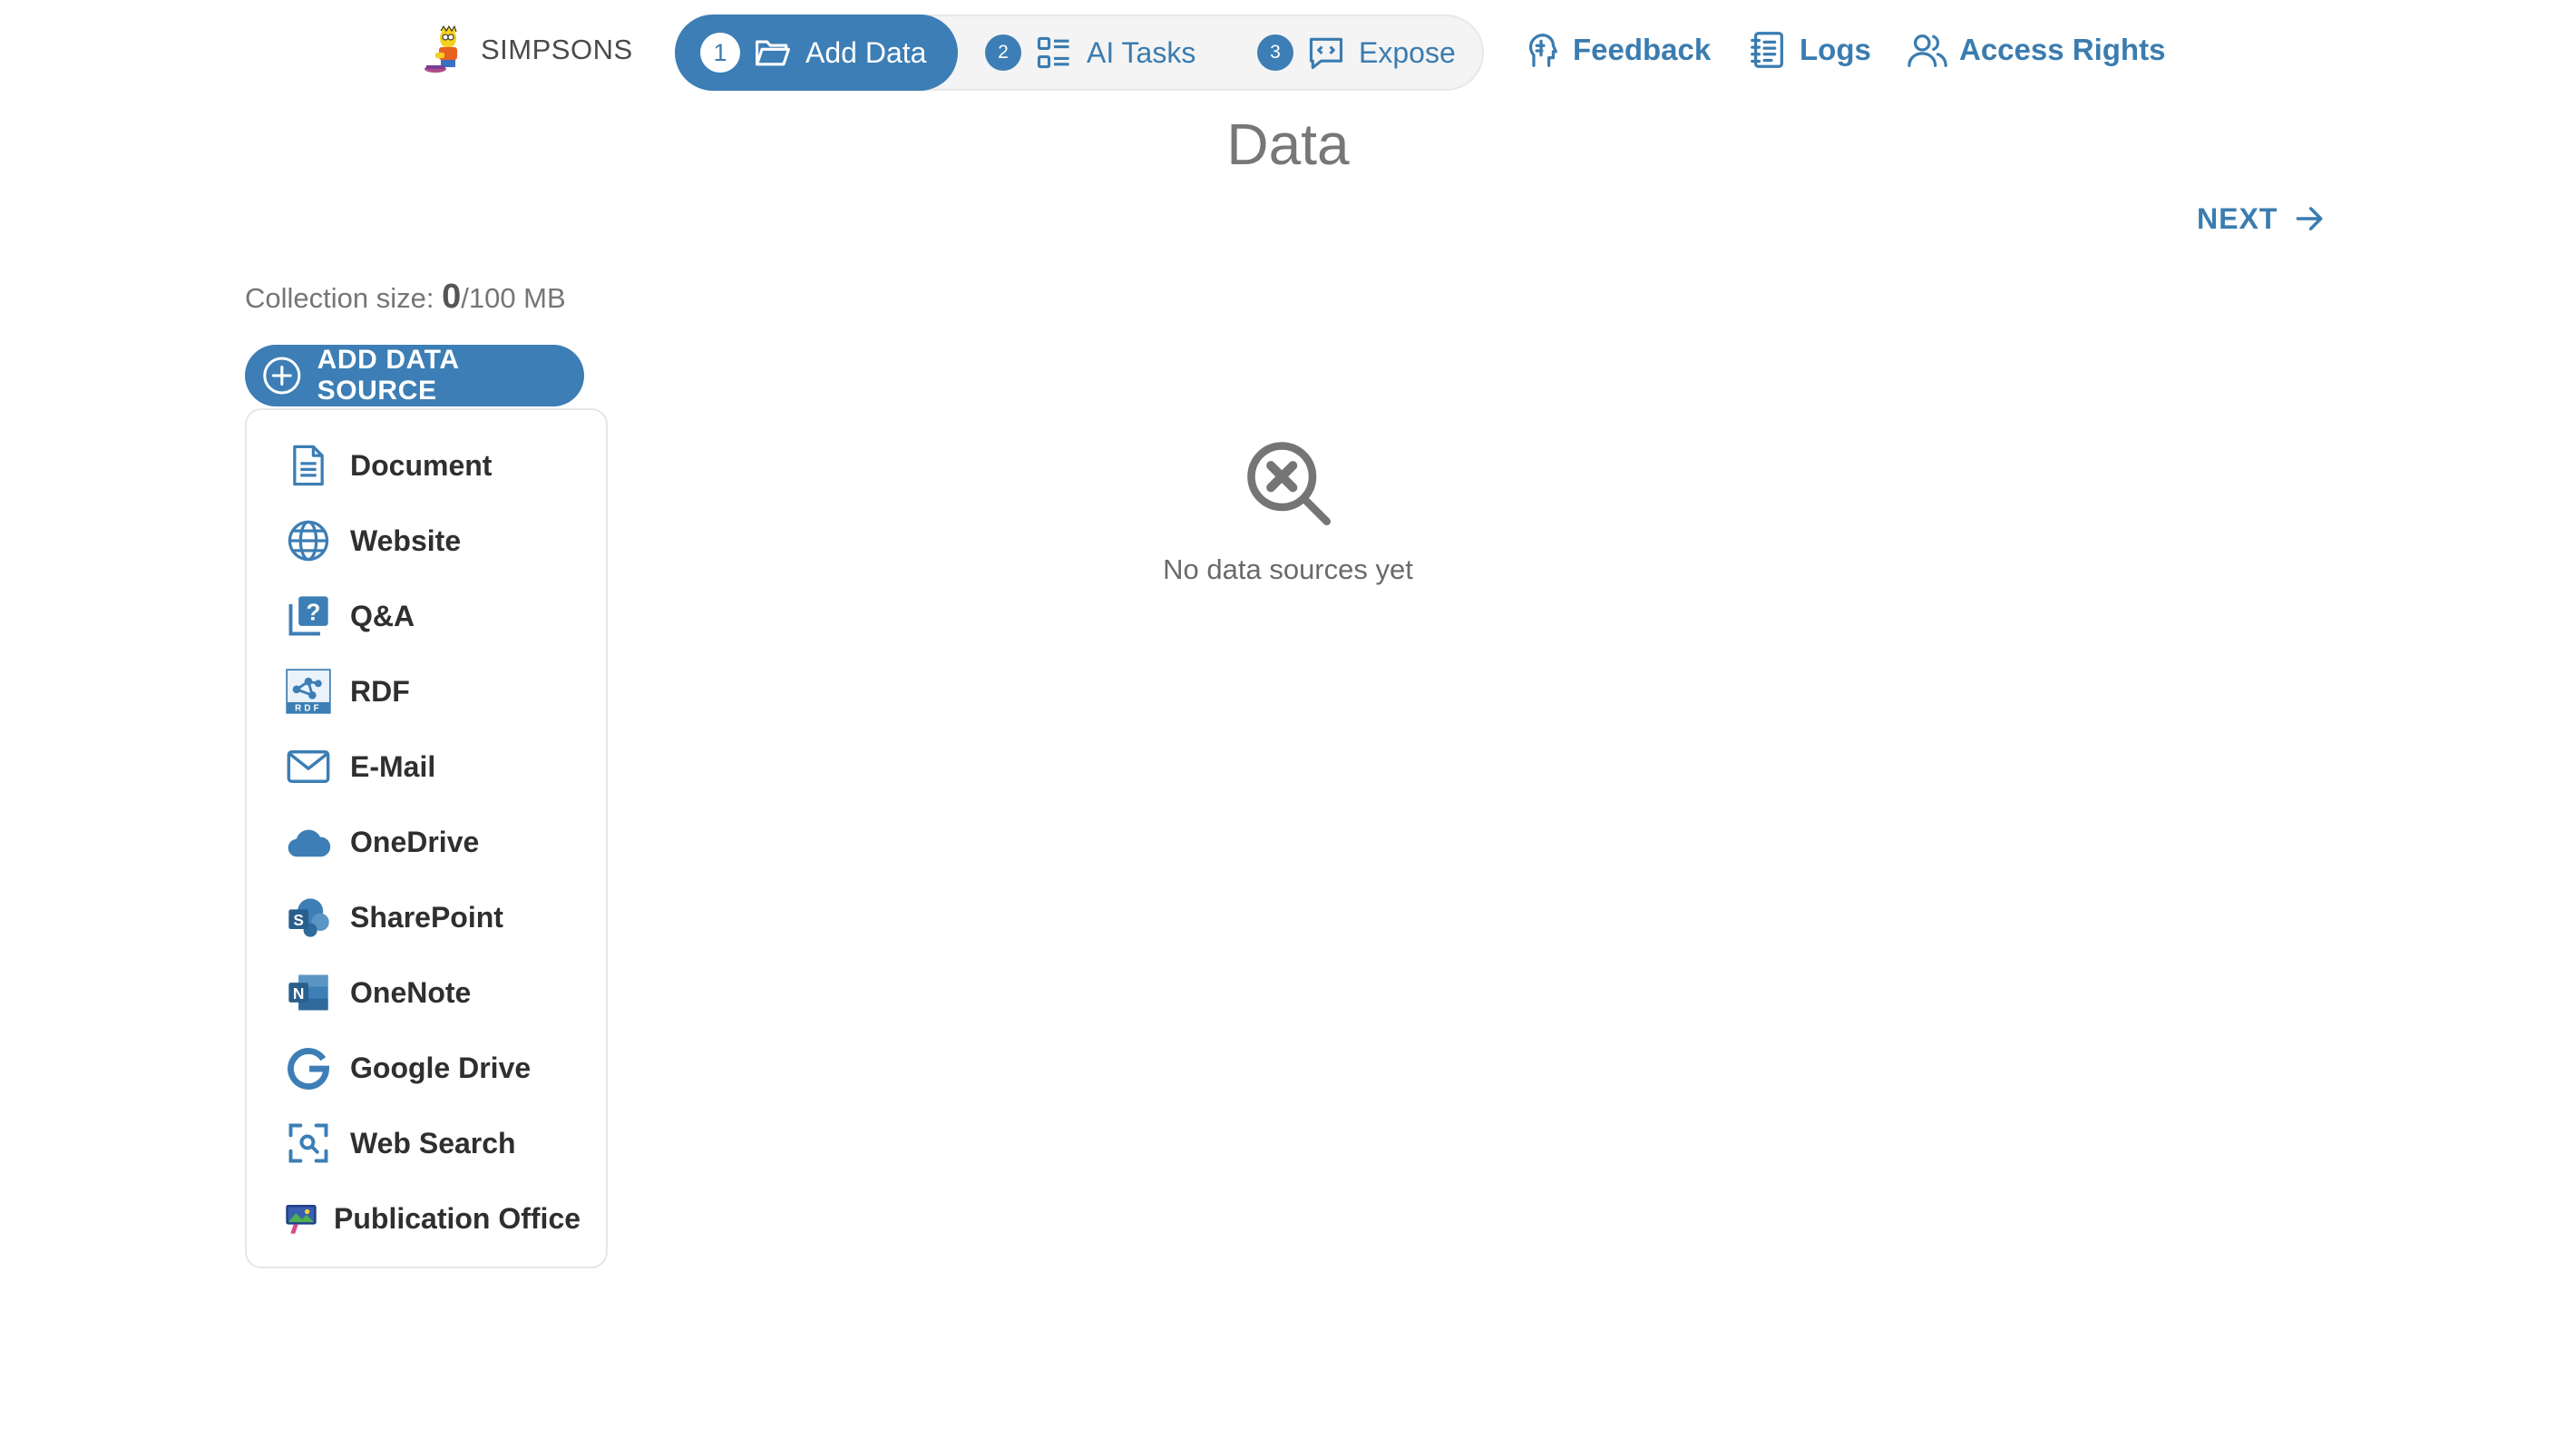  What do you see at coordinates (440, 49) in the screenshot?
I see `simpsons-logo-icon` at bounding box center [440, 49].